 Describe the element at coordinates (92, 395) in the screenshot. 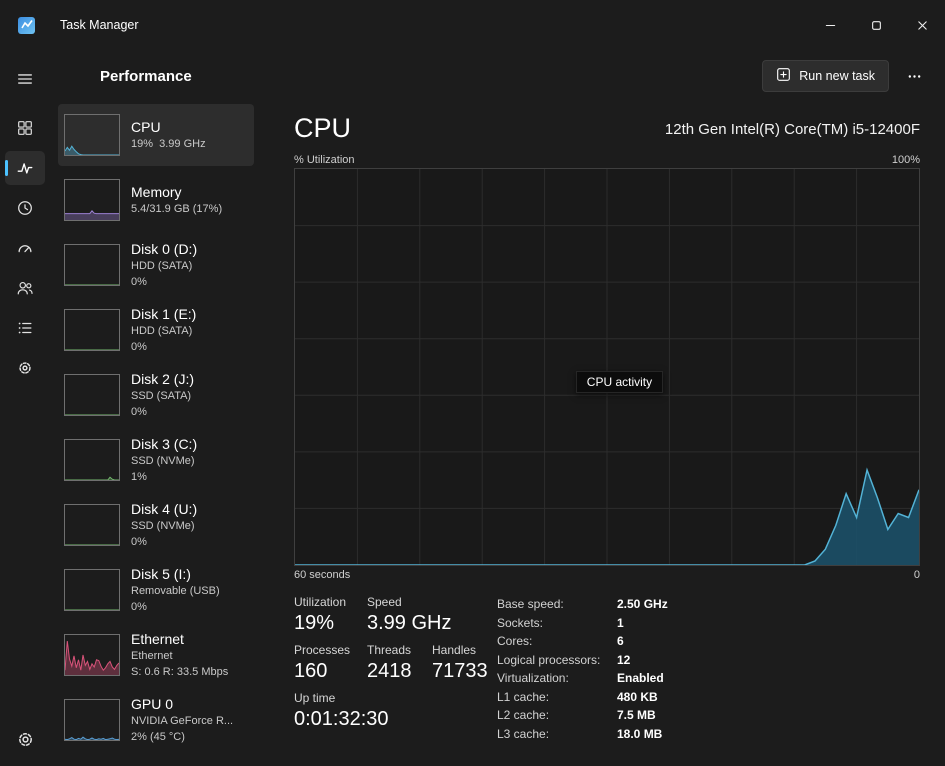

I see `disk-2-sparkline` at that location.